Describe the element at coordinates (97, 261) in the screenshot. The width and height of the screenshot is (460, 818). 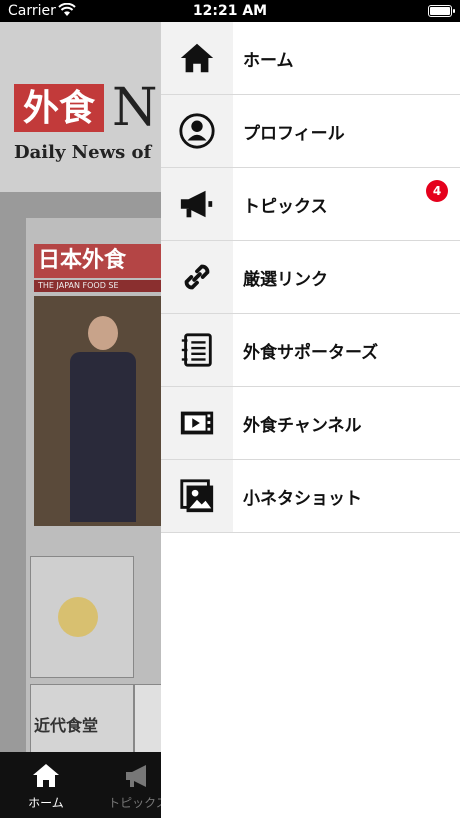
I see `newspaper-title: 日本外食` at that location.